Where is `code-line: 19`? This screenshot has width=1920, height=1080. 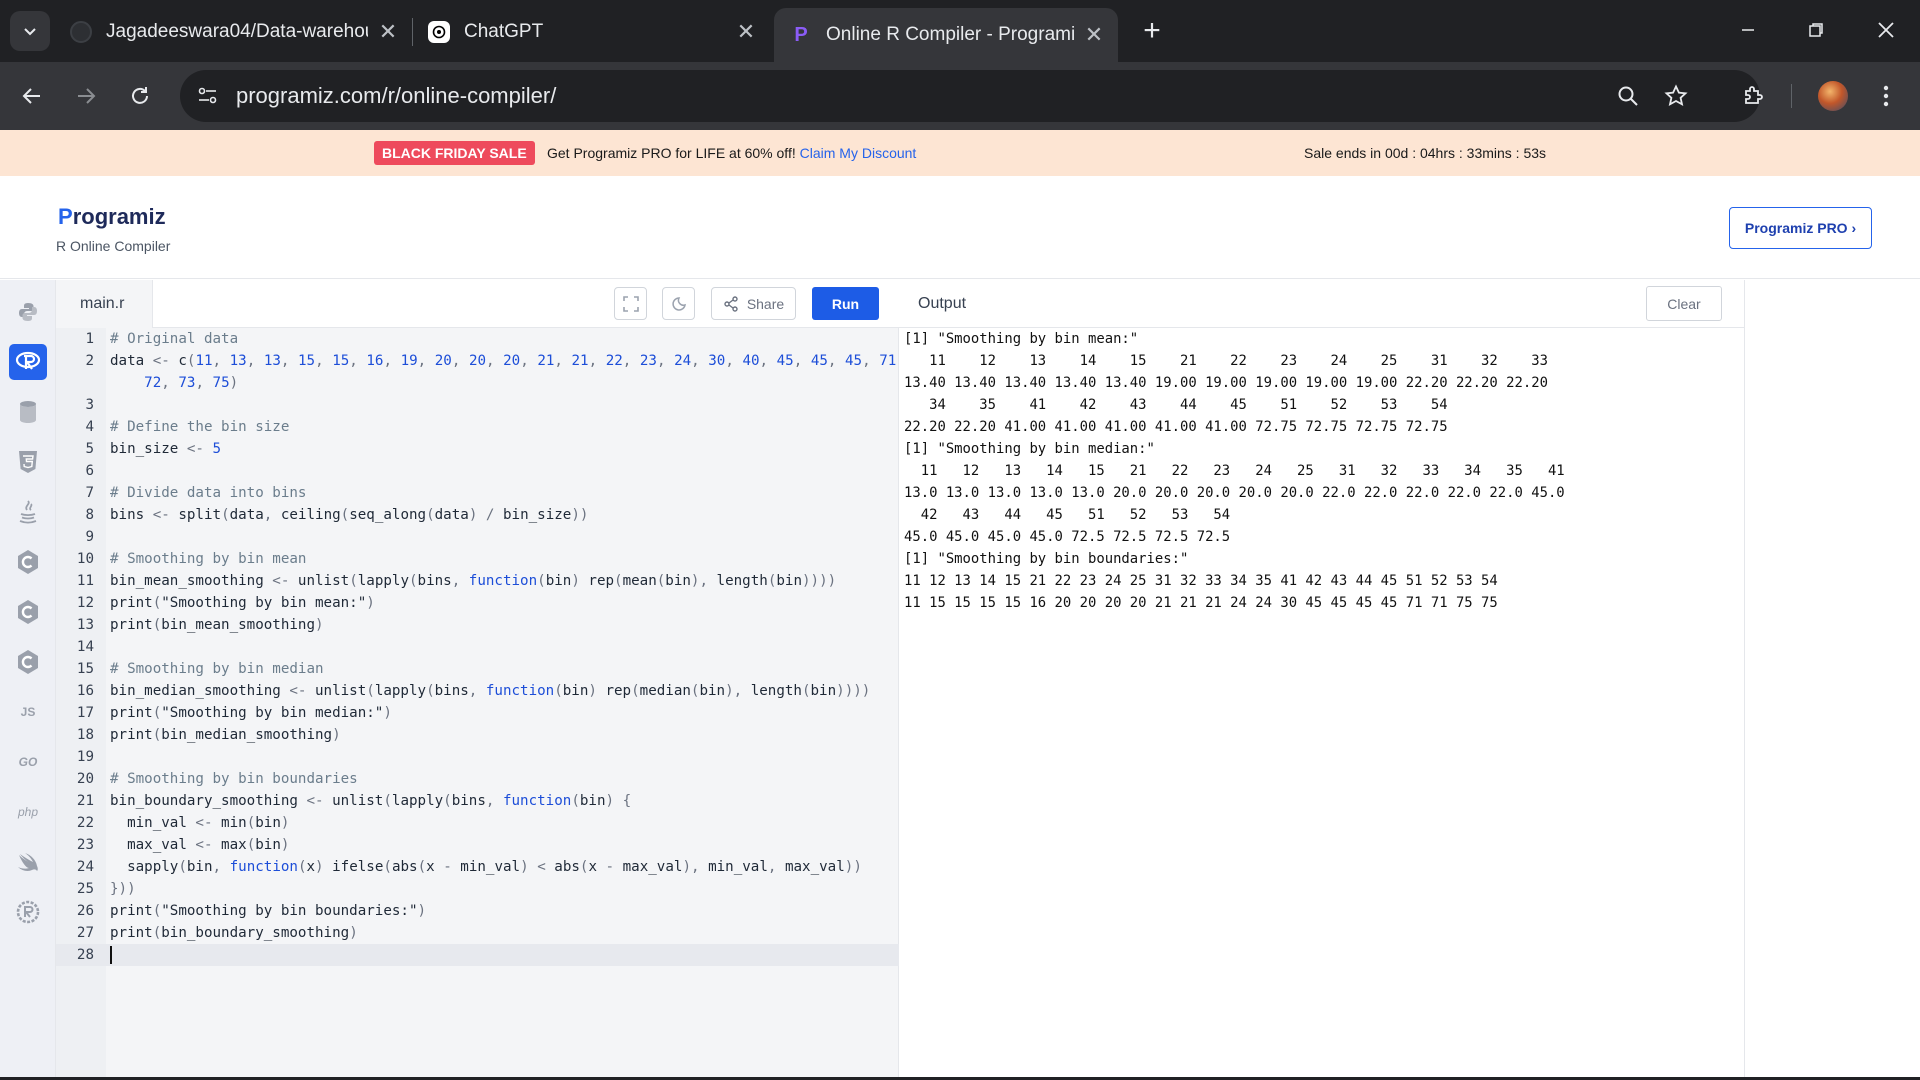
code-line: 19 is located at coordinates (477, 757).